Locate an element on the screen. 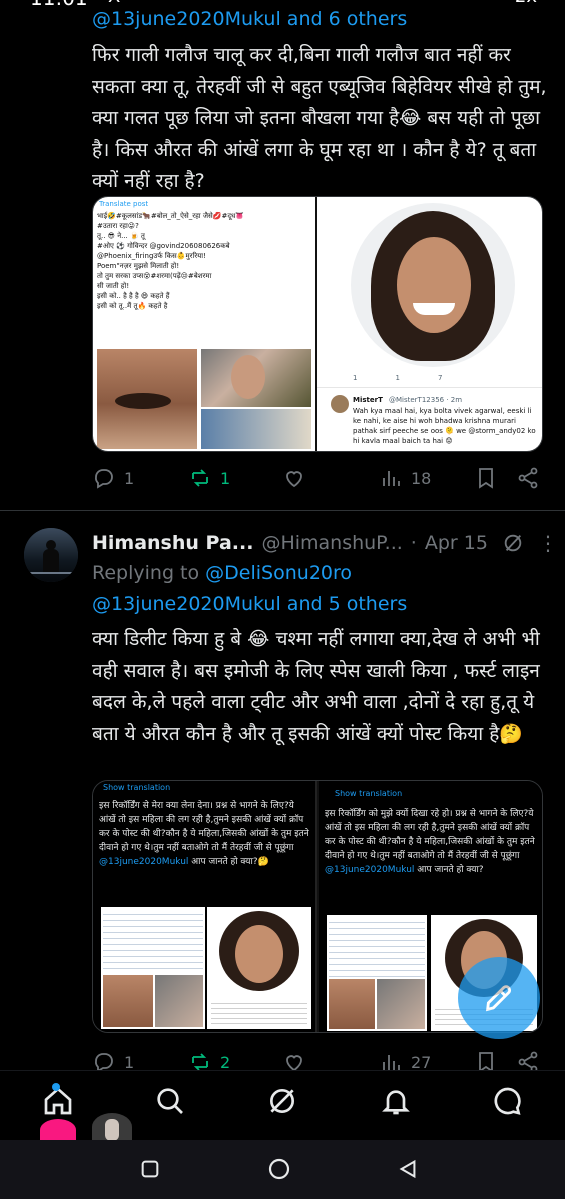 The width and height of the screenshot is (565, 1199). home-system-button is located at coordinates (279, 1169).